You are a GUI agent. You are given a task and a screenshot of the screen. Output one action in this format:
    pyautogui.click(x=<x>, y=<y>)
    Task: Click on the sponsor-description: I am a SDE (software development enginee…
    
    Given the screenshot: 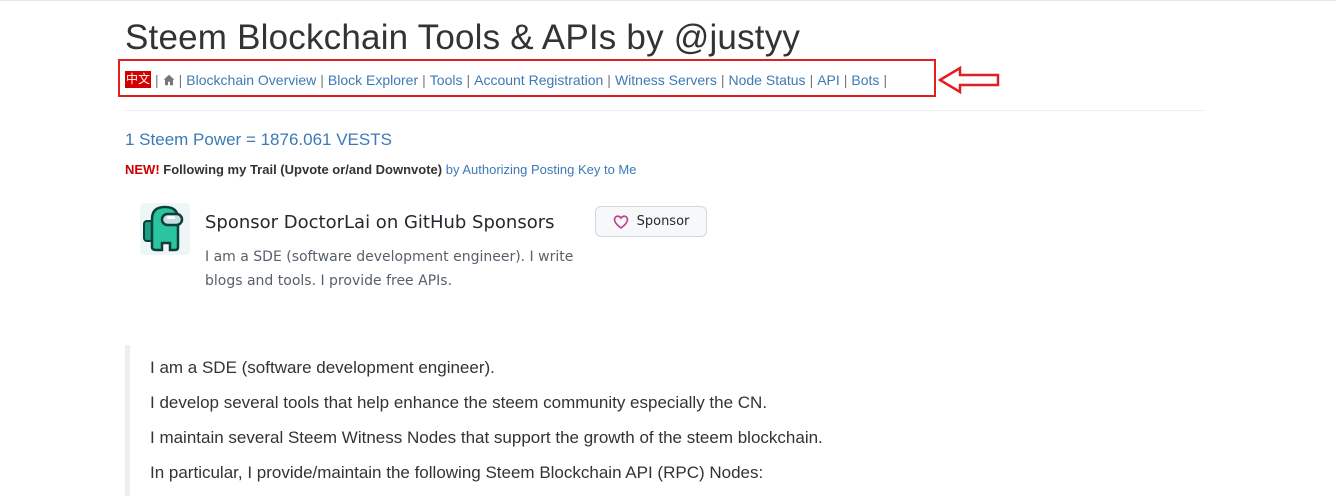 What is the action you would take?
    pyautogui.click(x=389, y=269)
    